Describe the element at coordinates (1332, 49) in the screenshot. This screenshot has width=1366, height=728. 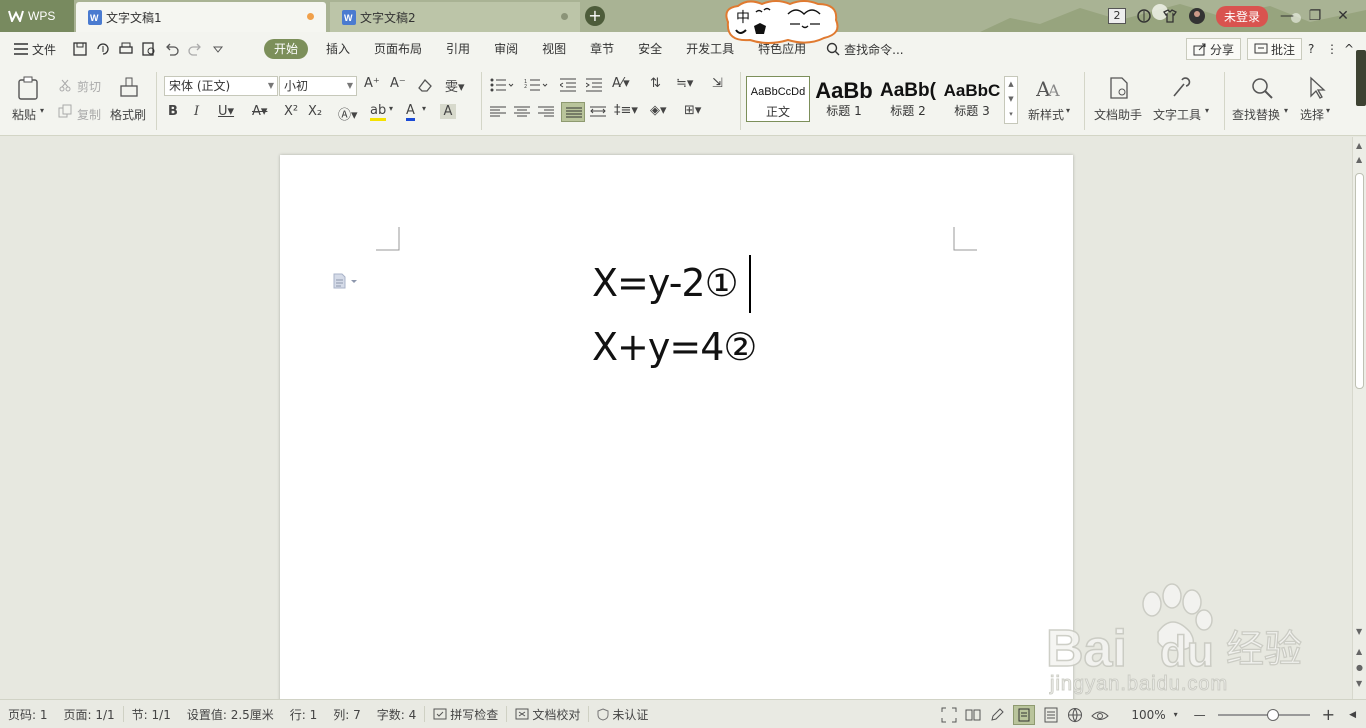
I see `more-button: ⋮` at that location.